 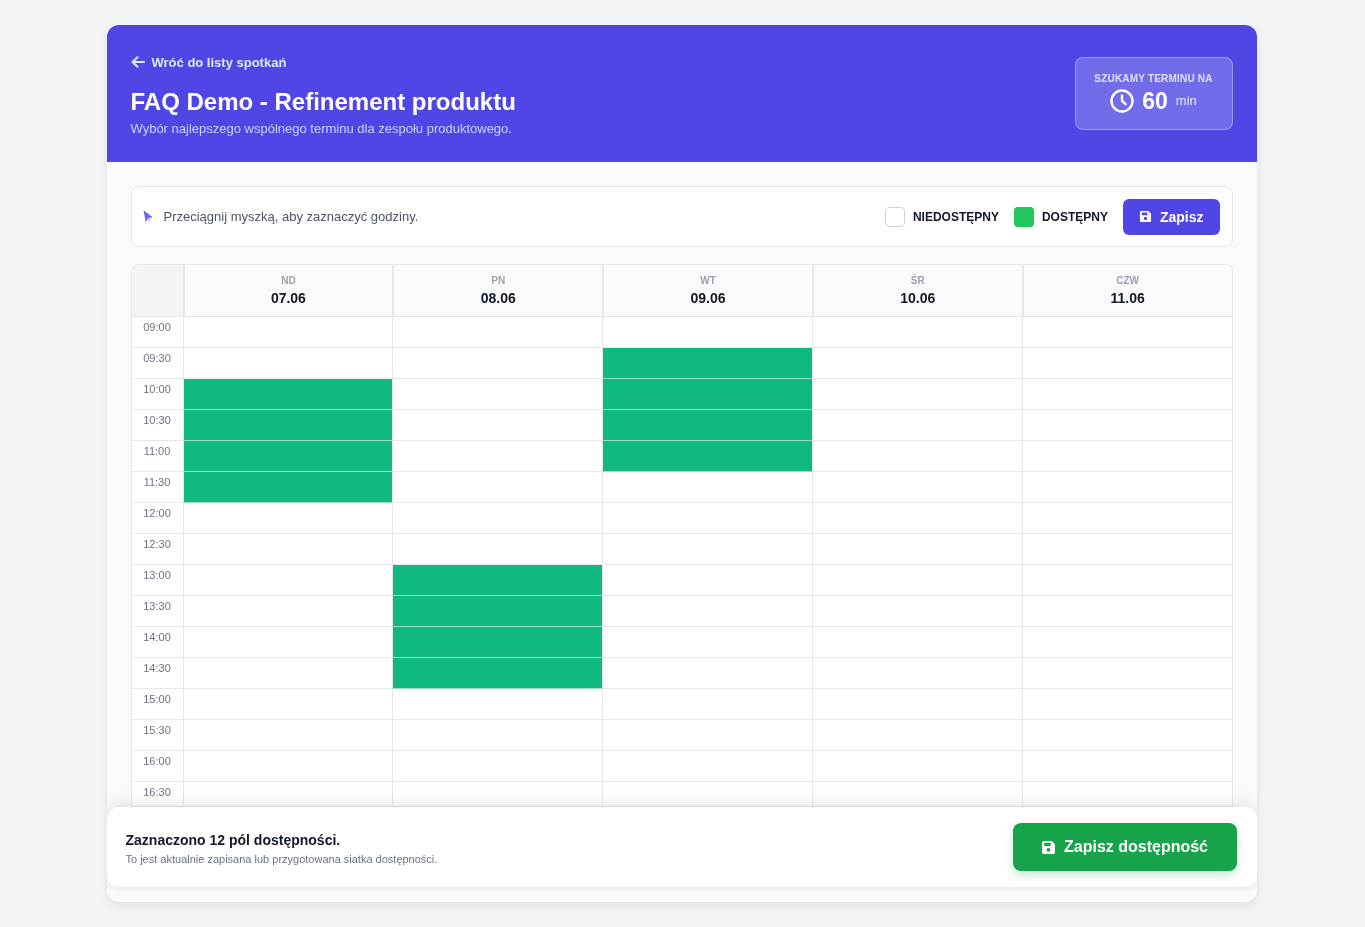 What do you see at coordinates (1186, 100) in the screenshot?
I see `duration-unit: min` at bounding box center [1186, 100].